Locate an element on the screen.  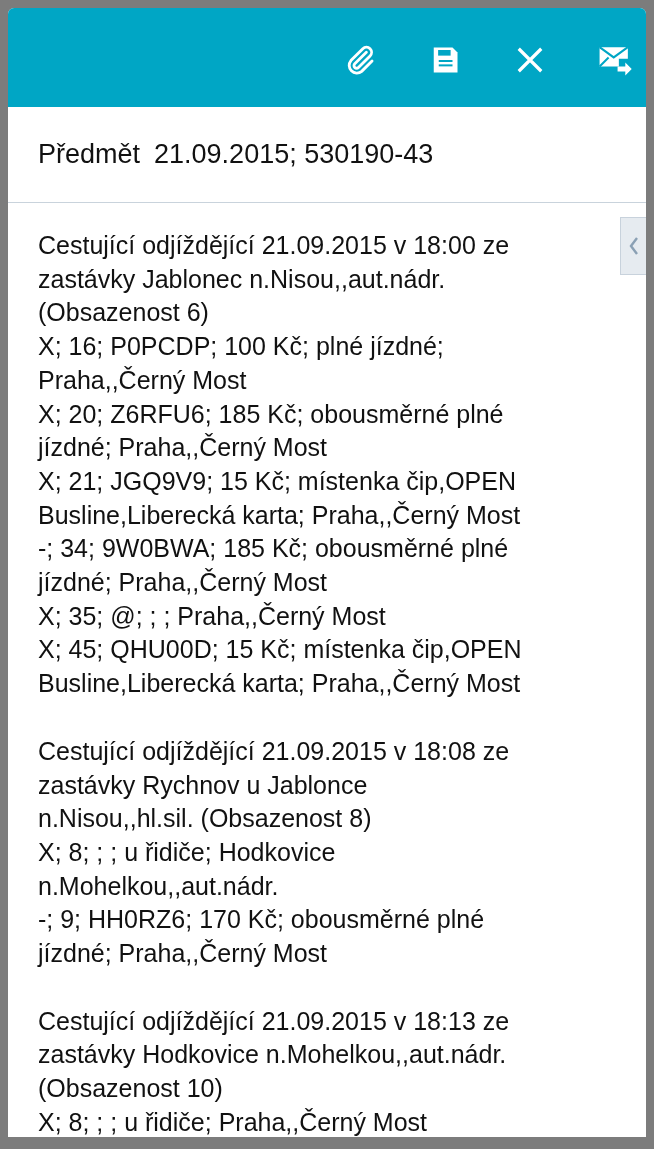
message-line: X; 8; ; ; u řidiče; Praha,,Černý Most is located at coordinates (233, 1121).